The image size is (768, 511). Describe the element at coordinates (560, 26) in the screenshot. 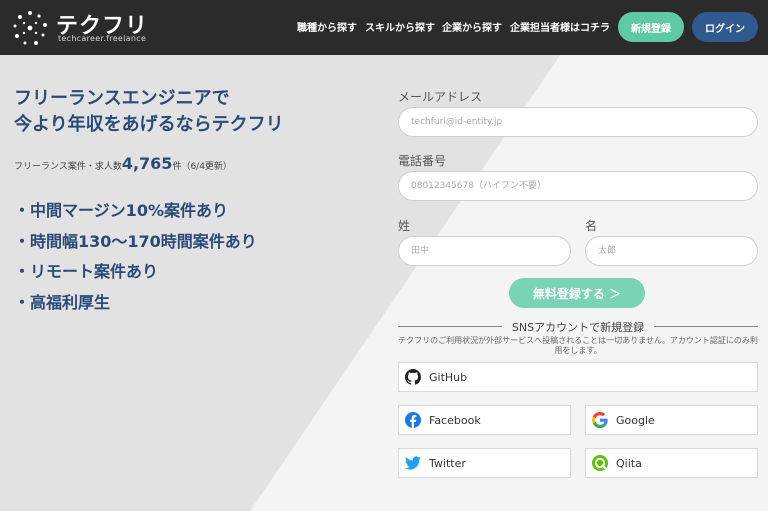

I see `nav-for-companies: 企業担当者様はコチラ` at that location.